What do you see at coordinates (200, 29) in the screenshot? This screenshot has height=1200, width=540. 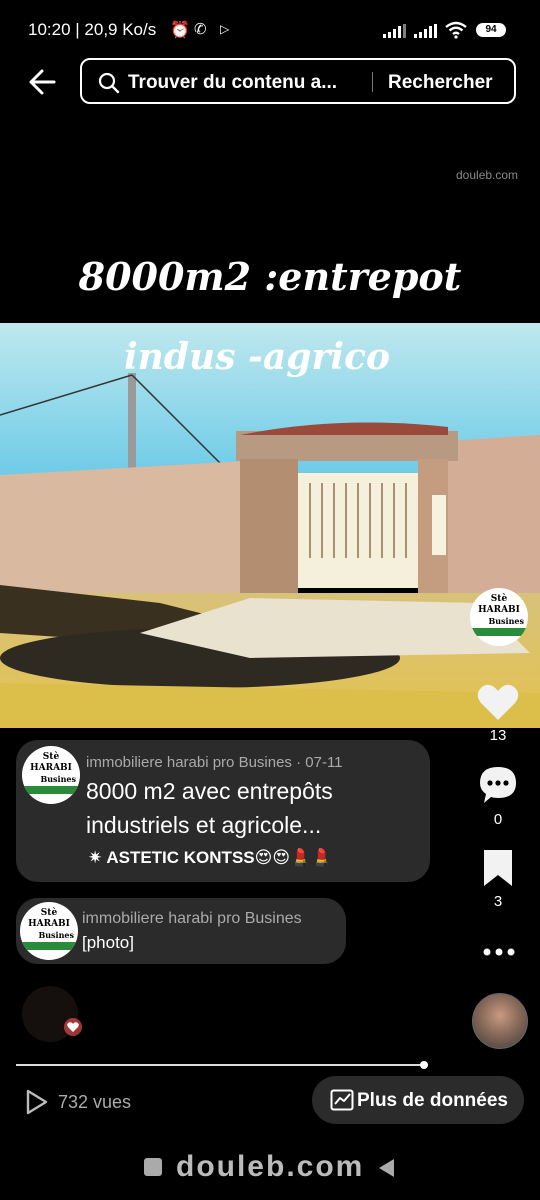 I see `phone-icon: ✆` at bounding box center [200, 29].